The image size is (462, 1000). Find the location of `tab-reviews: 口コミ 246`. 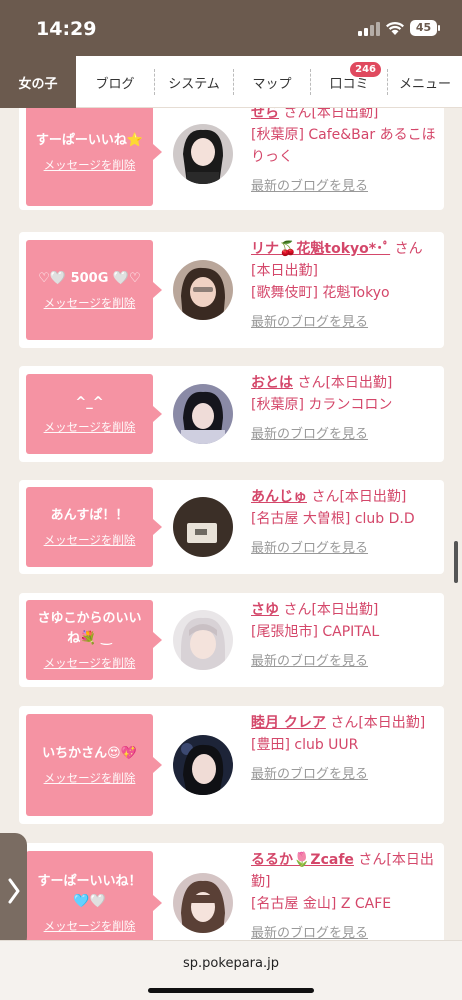

tab-reviews: 口コミ 246 is located at coordinates (349, 82).